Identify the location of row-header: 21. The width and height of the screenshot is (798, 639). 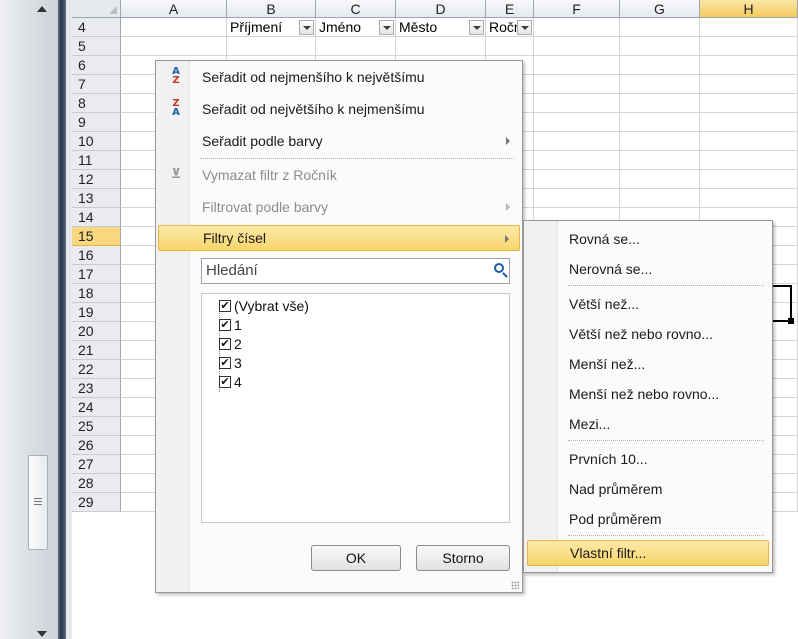
(96, 350).